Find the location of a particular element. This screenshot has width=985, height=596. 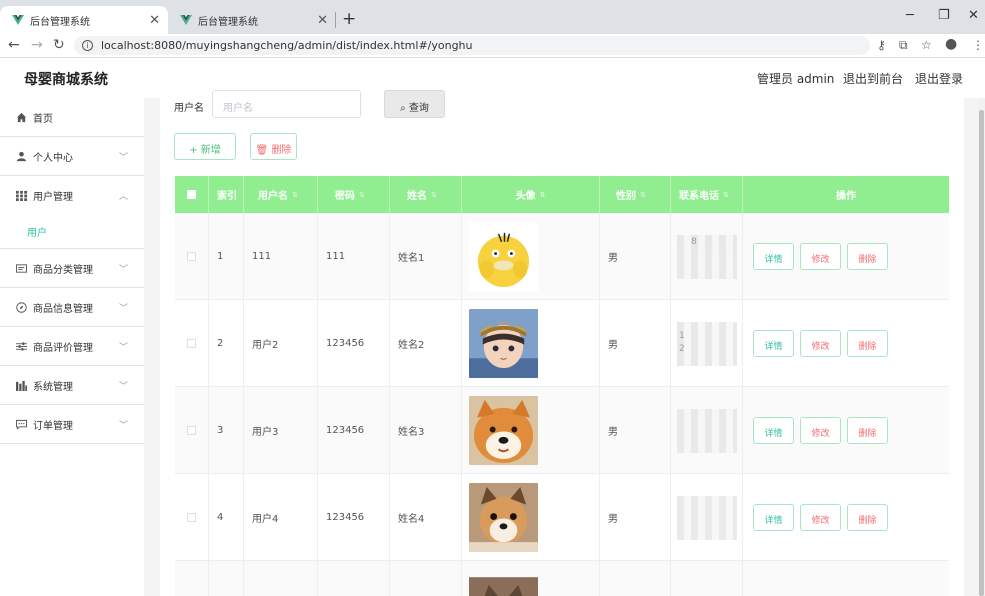

header-select-all is located at coordinates (192, 194).